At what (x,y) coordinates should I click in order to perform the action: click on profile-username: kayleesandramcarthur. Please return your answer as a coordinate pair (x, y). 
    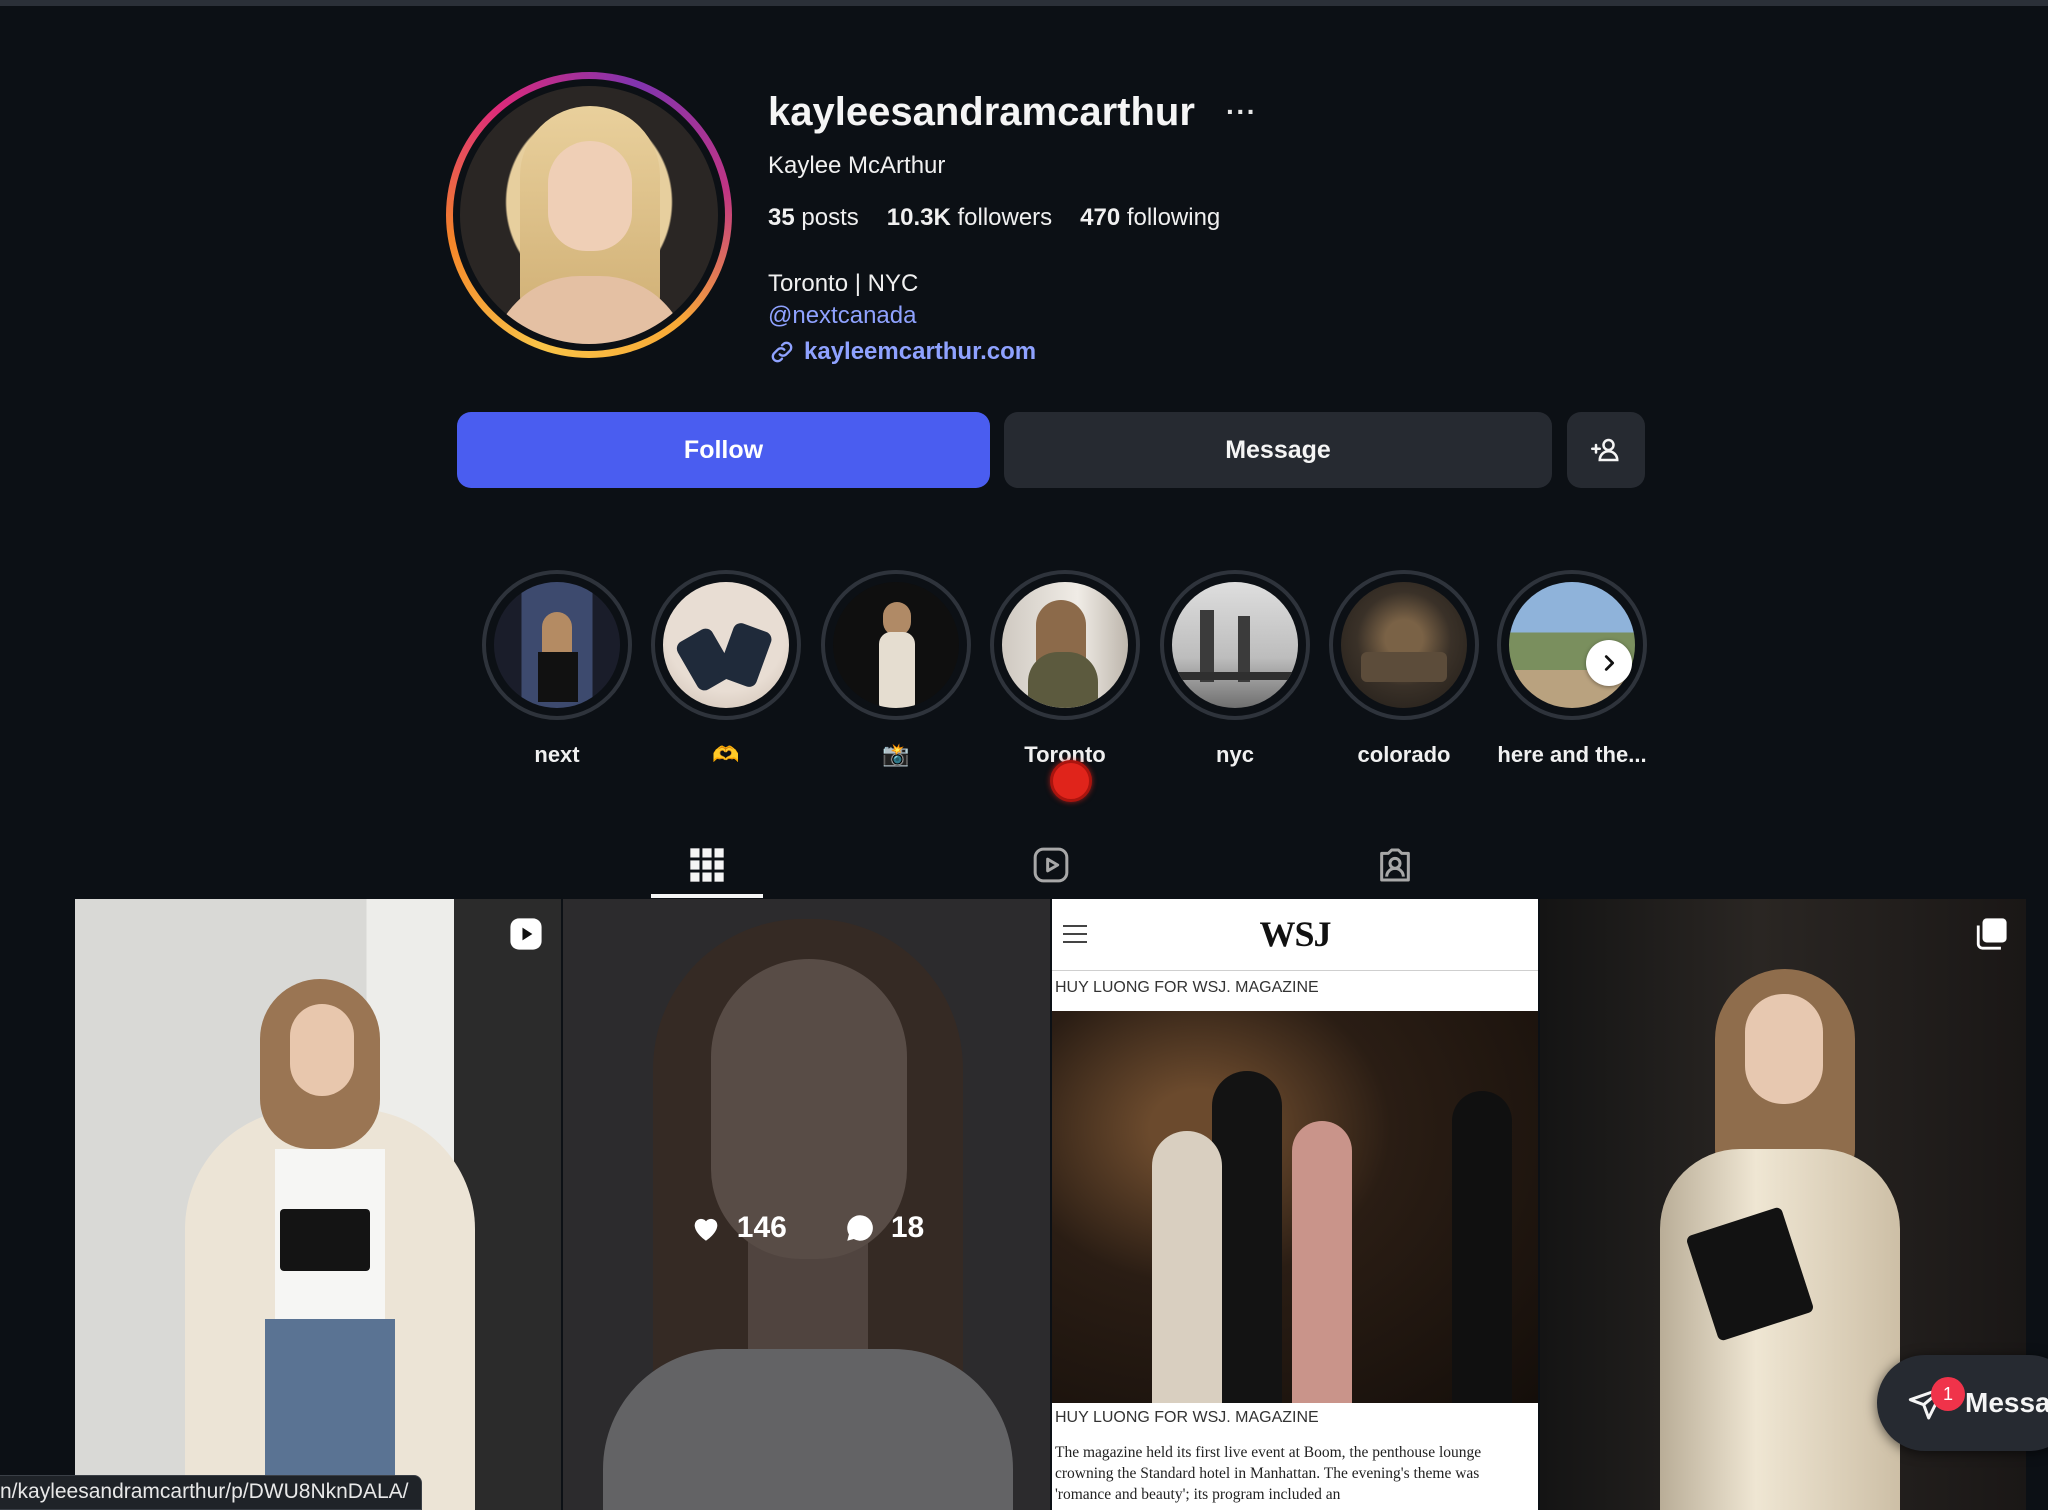
    Looking at the image, I should click on (981, 112).